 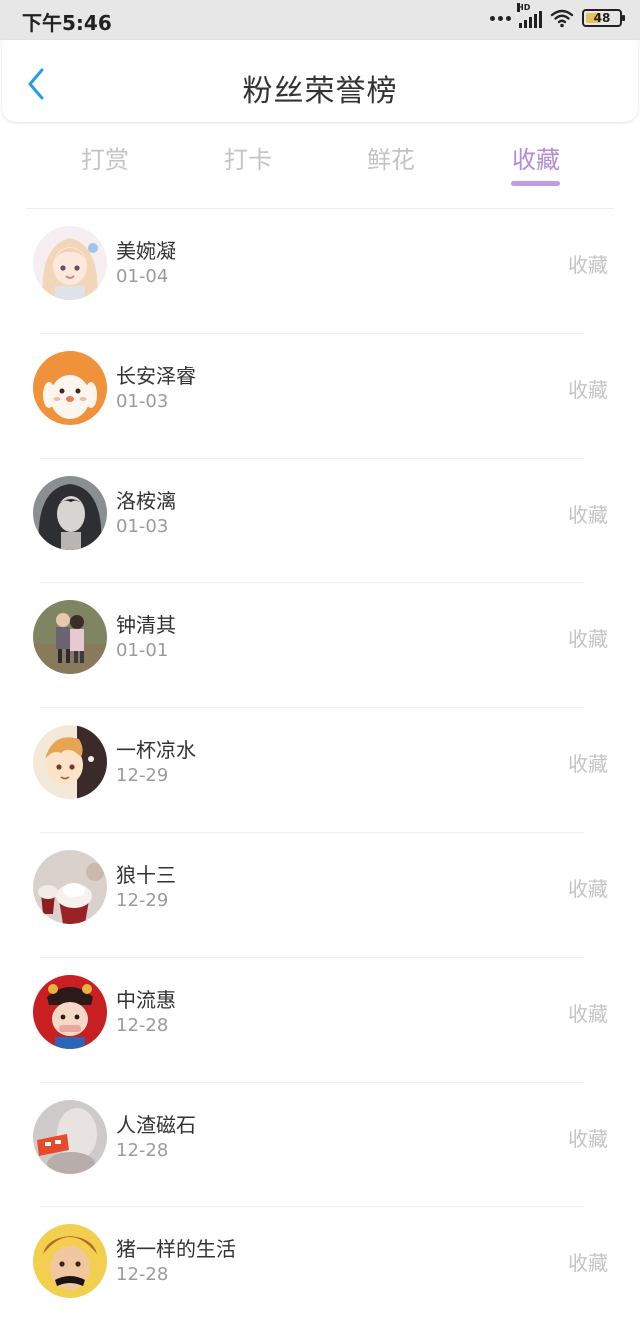 I want to click on navigation-bar: 粉丝荣誉榜, so click(x=320, y=81).